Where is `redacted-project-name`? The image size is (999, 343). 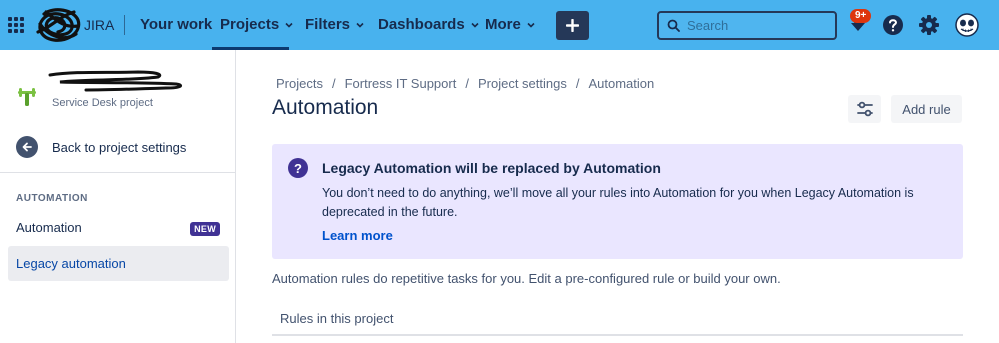
redacted-project-name is located at coordinates (115, 81).